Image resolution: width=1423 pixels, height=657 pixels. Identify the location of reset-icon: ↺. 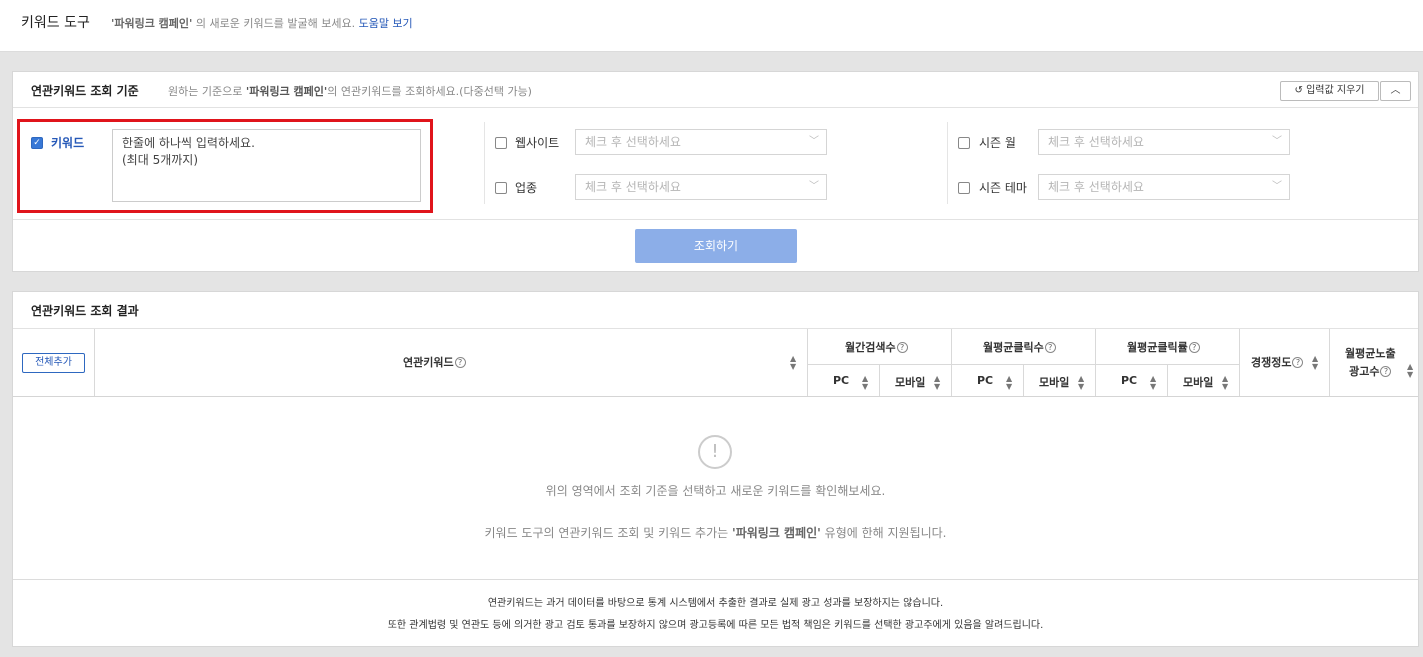
(1298, 90).